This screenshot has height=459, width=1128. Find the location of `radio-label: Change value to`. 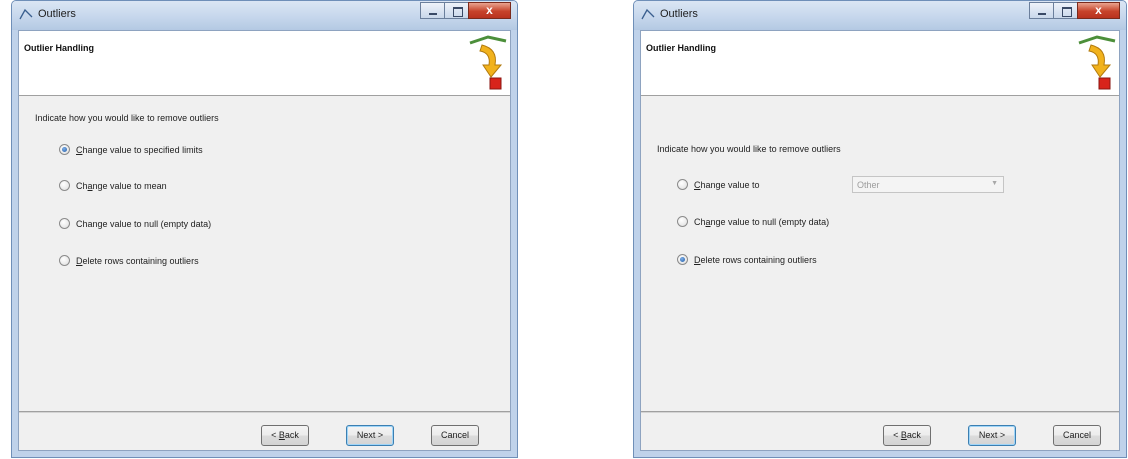

radio-label: Change value to is located at coordinates (727, 184).